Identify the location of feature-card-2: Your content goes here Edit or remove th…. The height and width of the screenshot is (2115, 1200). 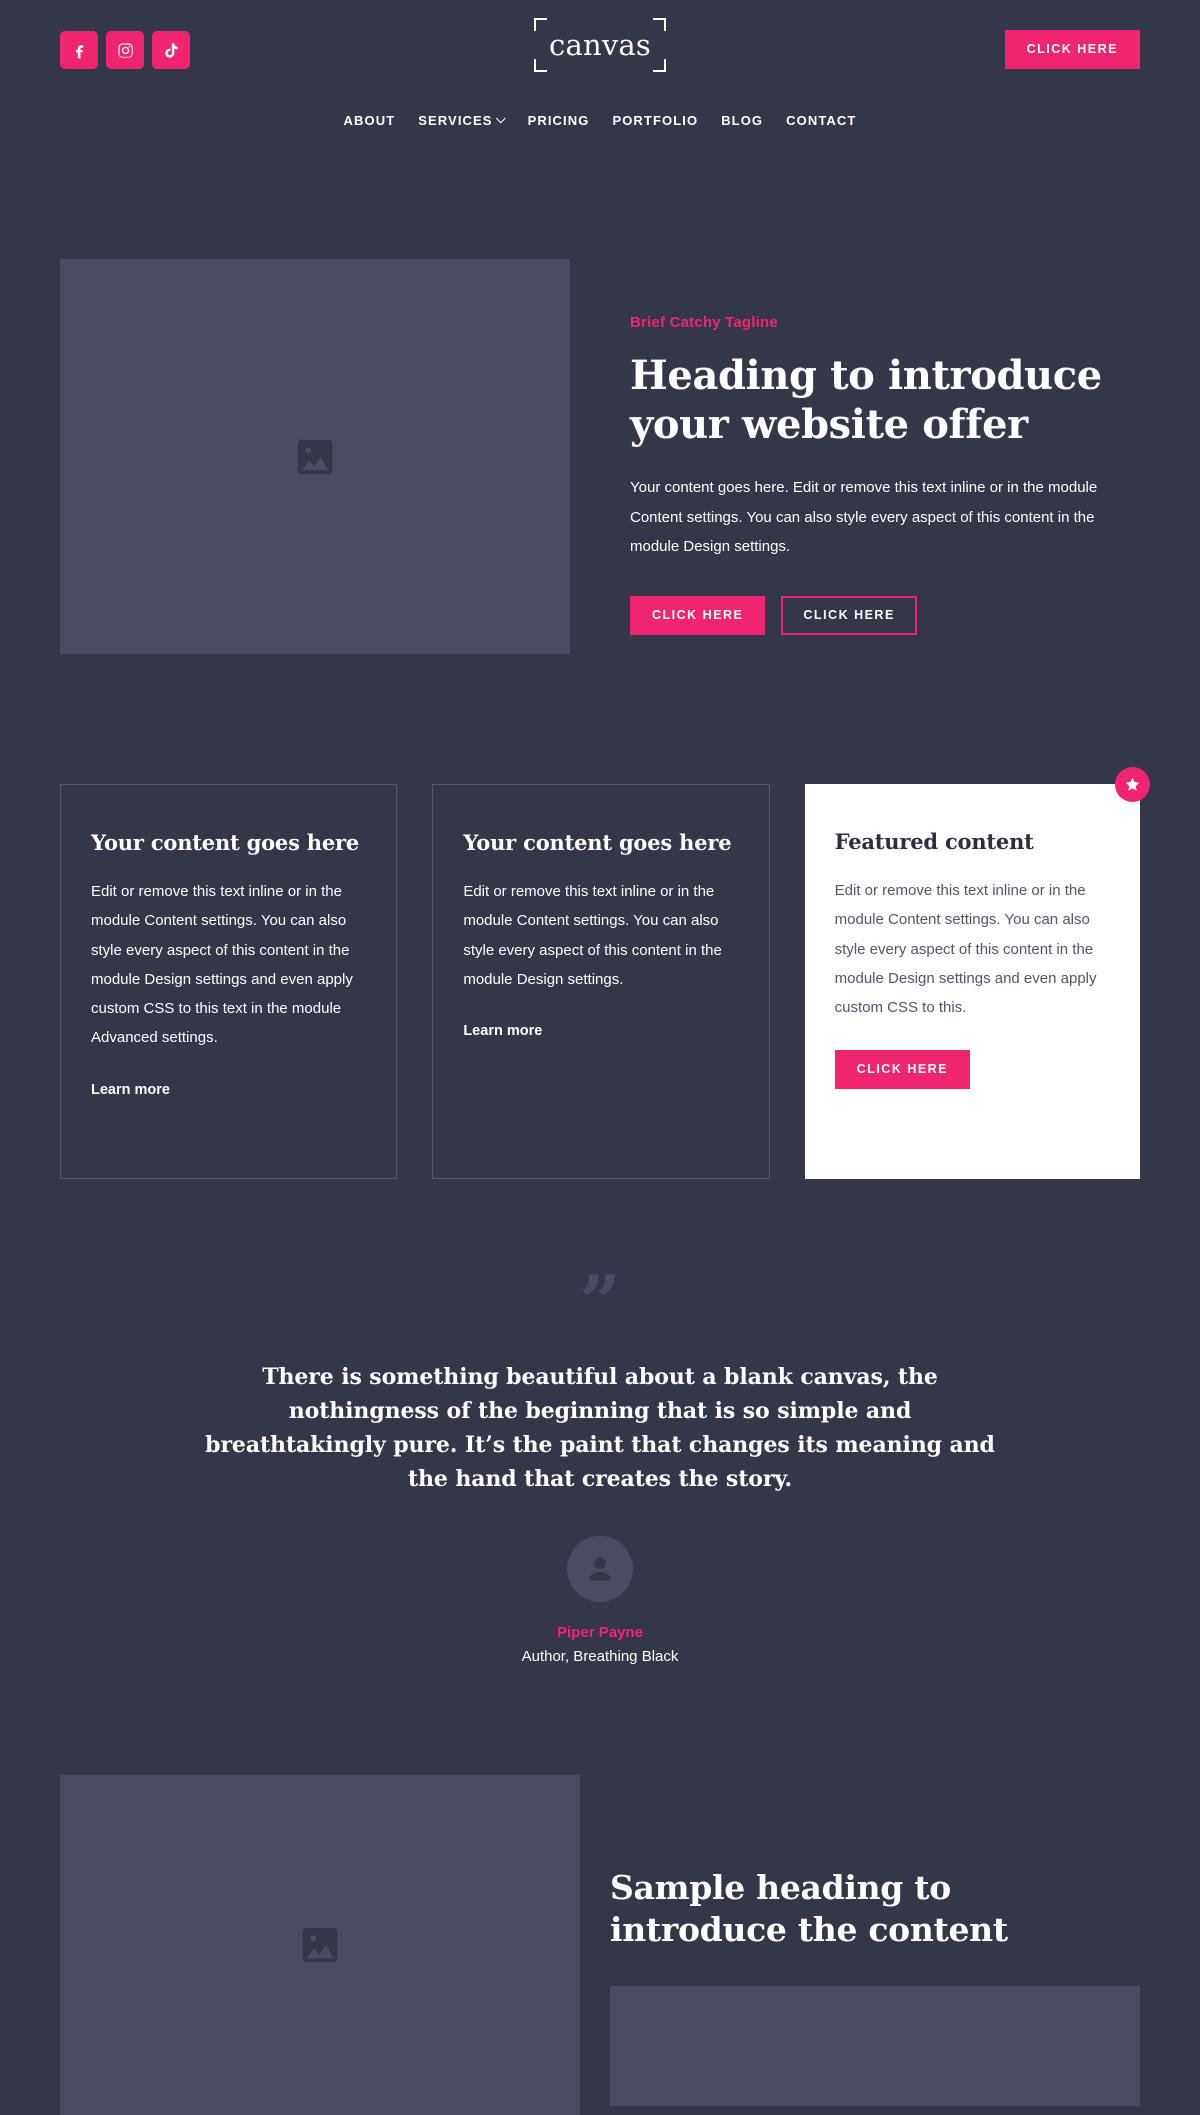
(601, 981).